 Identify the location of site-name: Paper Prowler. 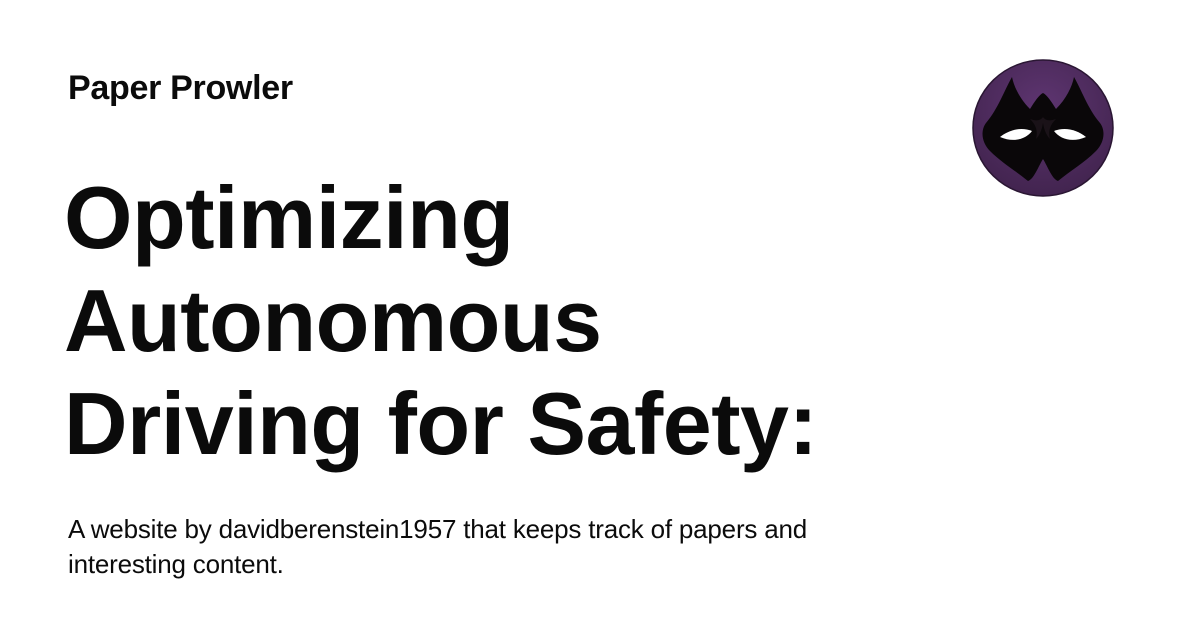
(180, 88).